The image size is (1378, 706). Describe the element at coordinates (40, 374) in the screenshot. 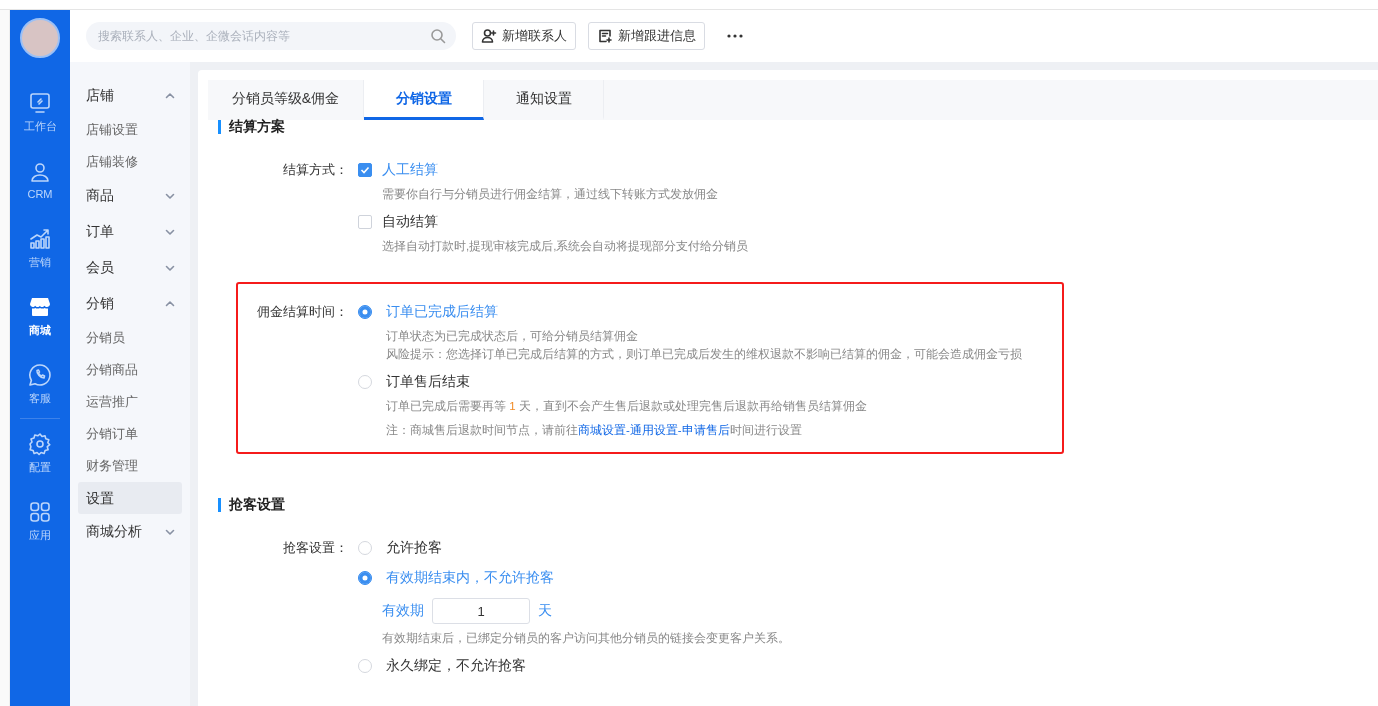

I see `phone-chat-icon` at that location.